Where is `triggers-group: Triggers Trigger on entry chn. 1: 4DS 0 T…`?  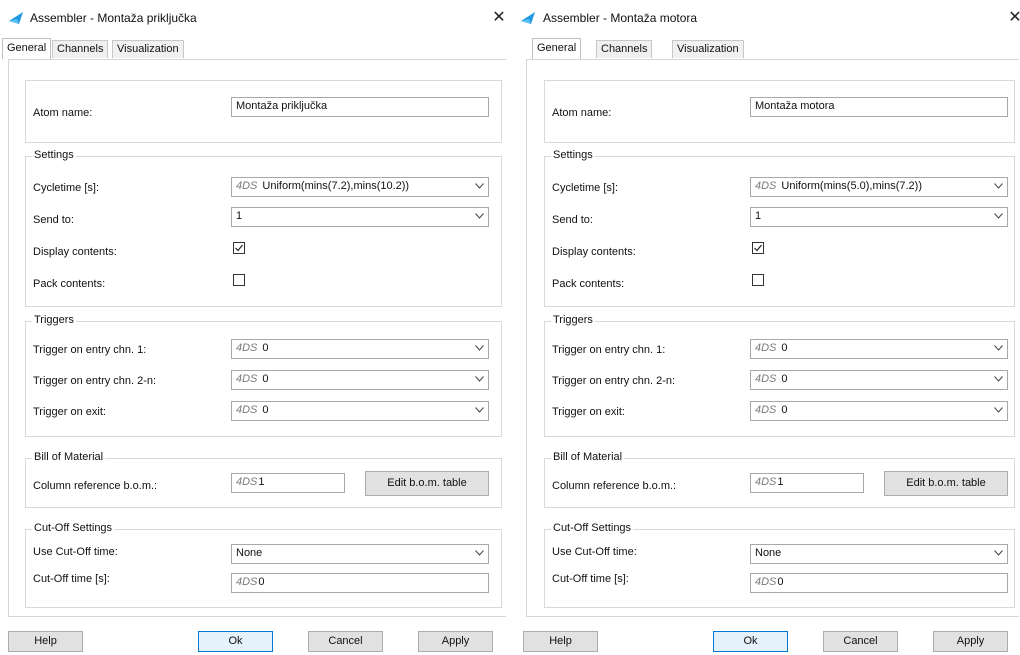 triggers-group: Triggers Trigger on entry chn. 1: 4DS 0 T… is located at coordinates (779, 375).